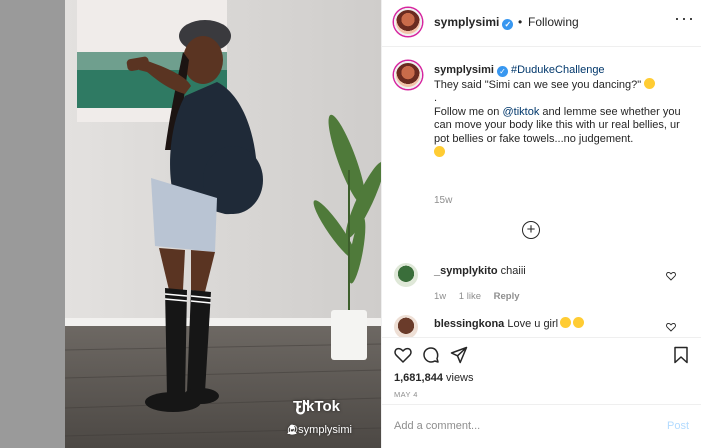  Describe the element at coordinates (466, 271) in the screenshot. I see `comment-username: _symplykito` at that location.